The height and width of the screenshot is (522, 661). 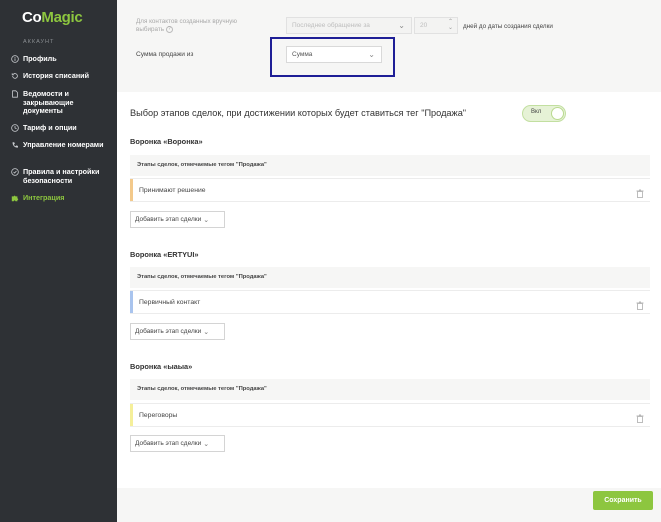 What do you see at coordinates (544, 113) in the screenshot?
I see `sale-tag-toggle: Вкл` at bounding box center [544, 113].